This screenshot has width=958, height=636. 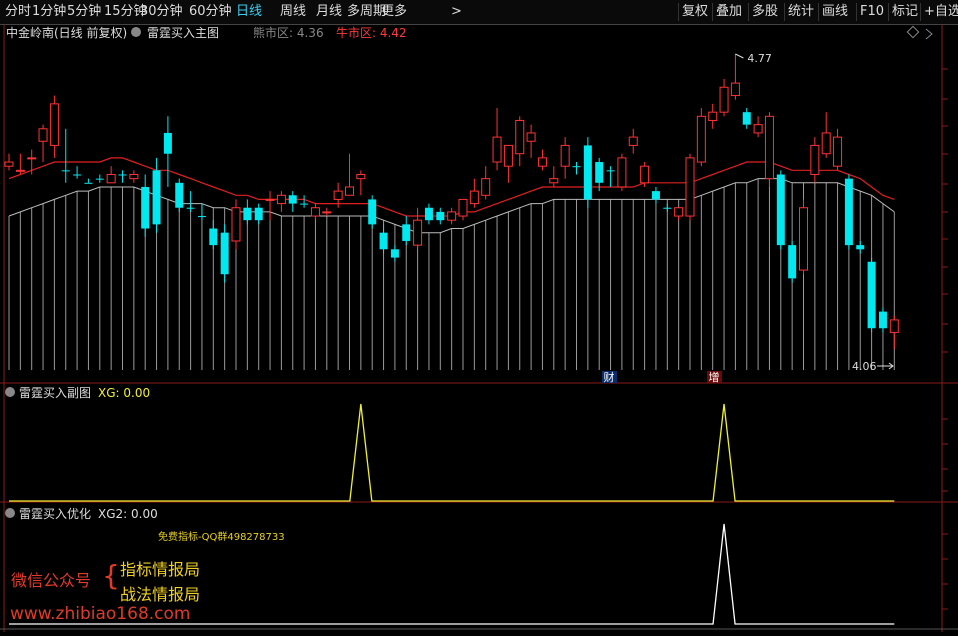 I want to click on toolbar-button-0: 复权, so click(x=694, y=12).